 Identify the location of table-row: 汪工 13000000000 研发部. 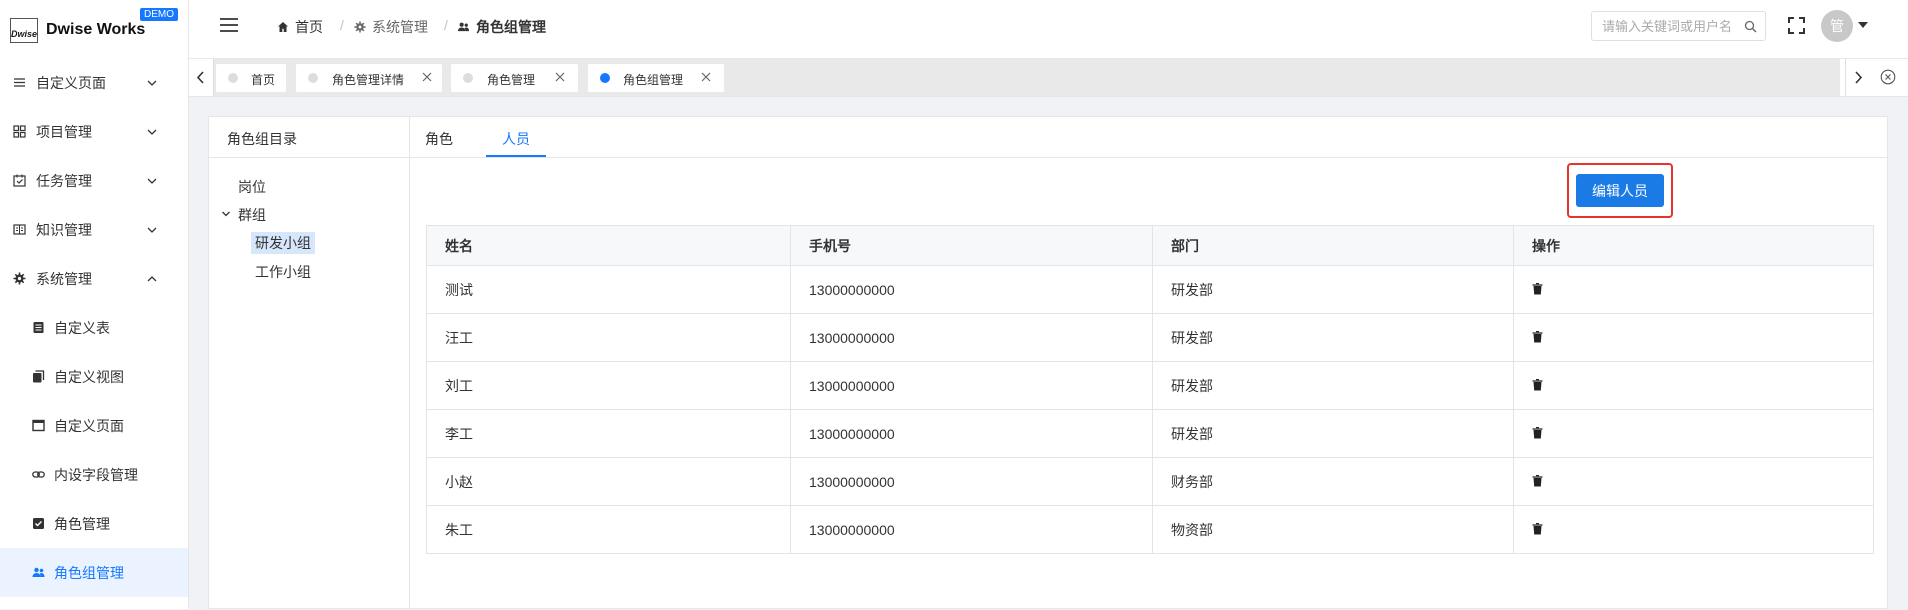
(1150, 337).